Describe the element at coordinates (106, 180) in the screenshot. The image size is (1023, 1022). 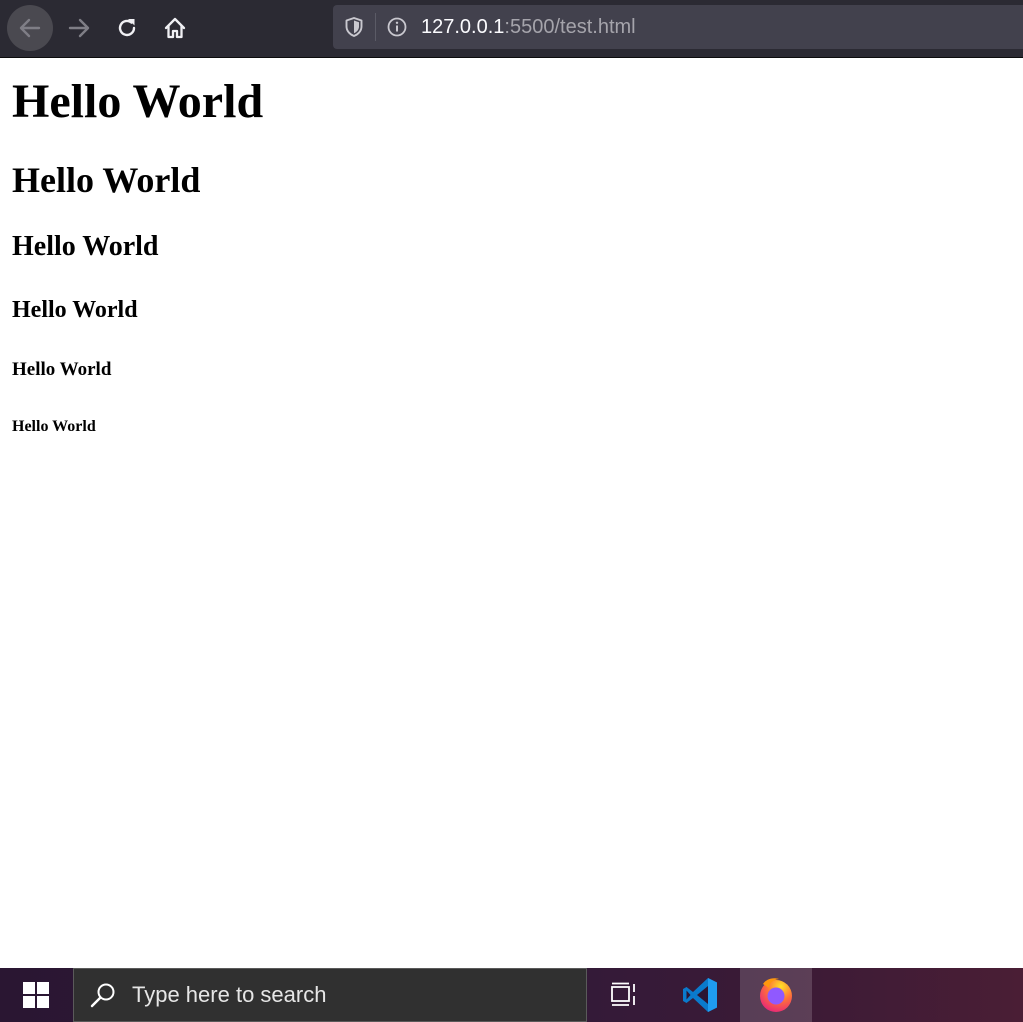
I see `heading-h2: Hello World` at that location.